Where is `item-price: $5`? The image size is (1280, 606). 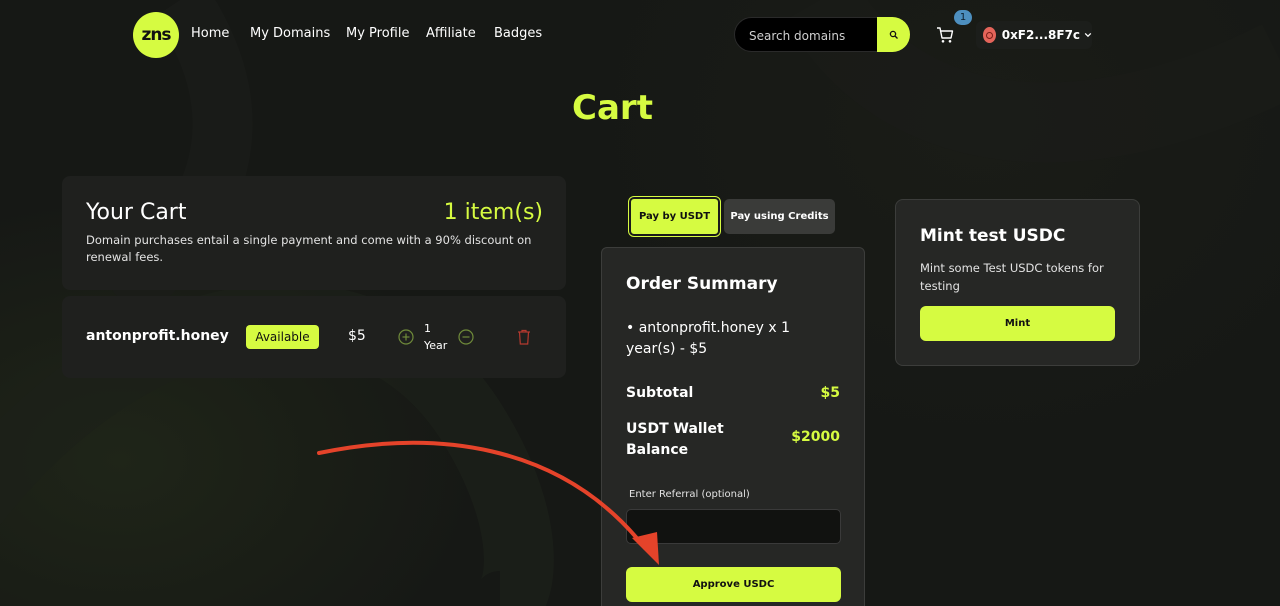 item-price: $5 is located at coordinates (357, 336).